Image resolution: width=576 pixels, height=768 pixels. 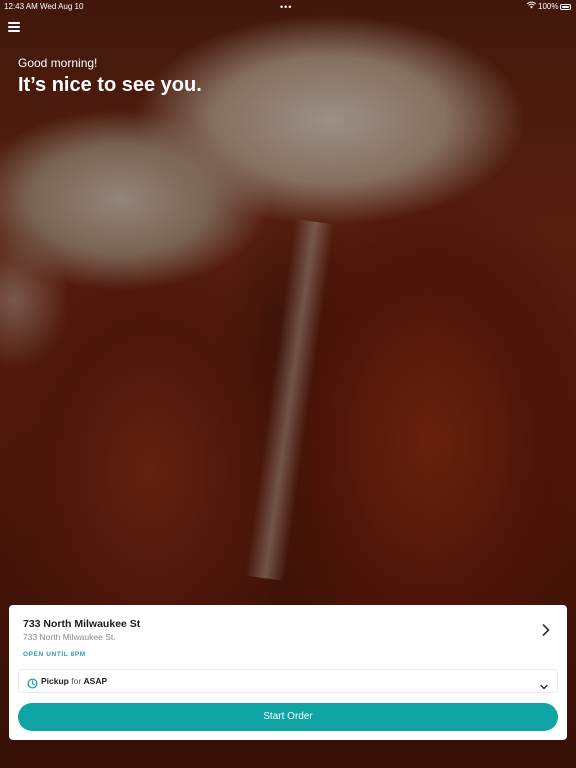 What do you see at coordinates (58, 63) in the screenshot?
I see `greeting-text: Good morning!` at bounding box center [58, 63].